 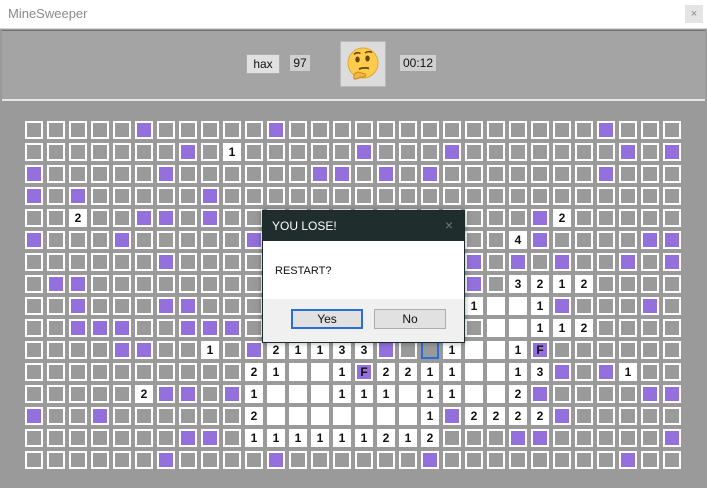 I want to click on flag-cell: F, so click(x=364, y=372).